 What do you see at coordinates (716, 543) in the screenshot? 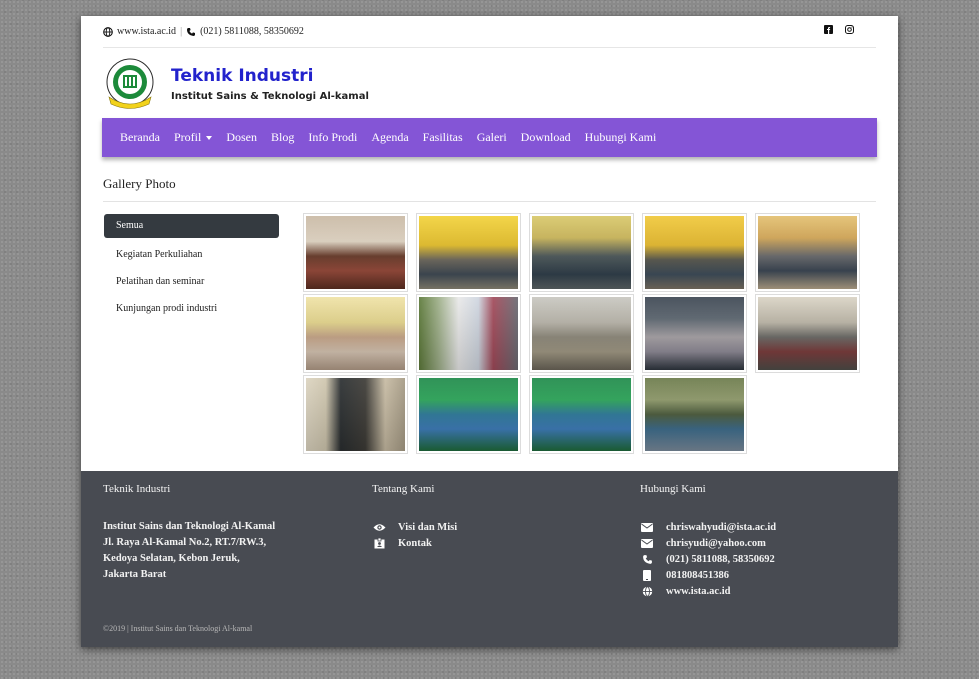
I see `contact-label: chrisyudi@yahoo.com` at bounding box center [716, 543].